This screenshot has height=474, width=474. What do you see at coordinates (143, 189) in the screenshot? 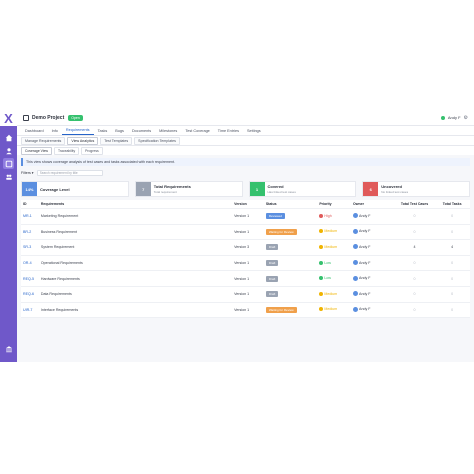
I see `card-value: 7` at bounding box center [143, 189].